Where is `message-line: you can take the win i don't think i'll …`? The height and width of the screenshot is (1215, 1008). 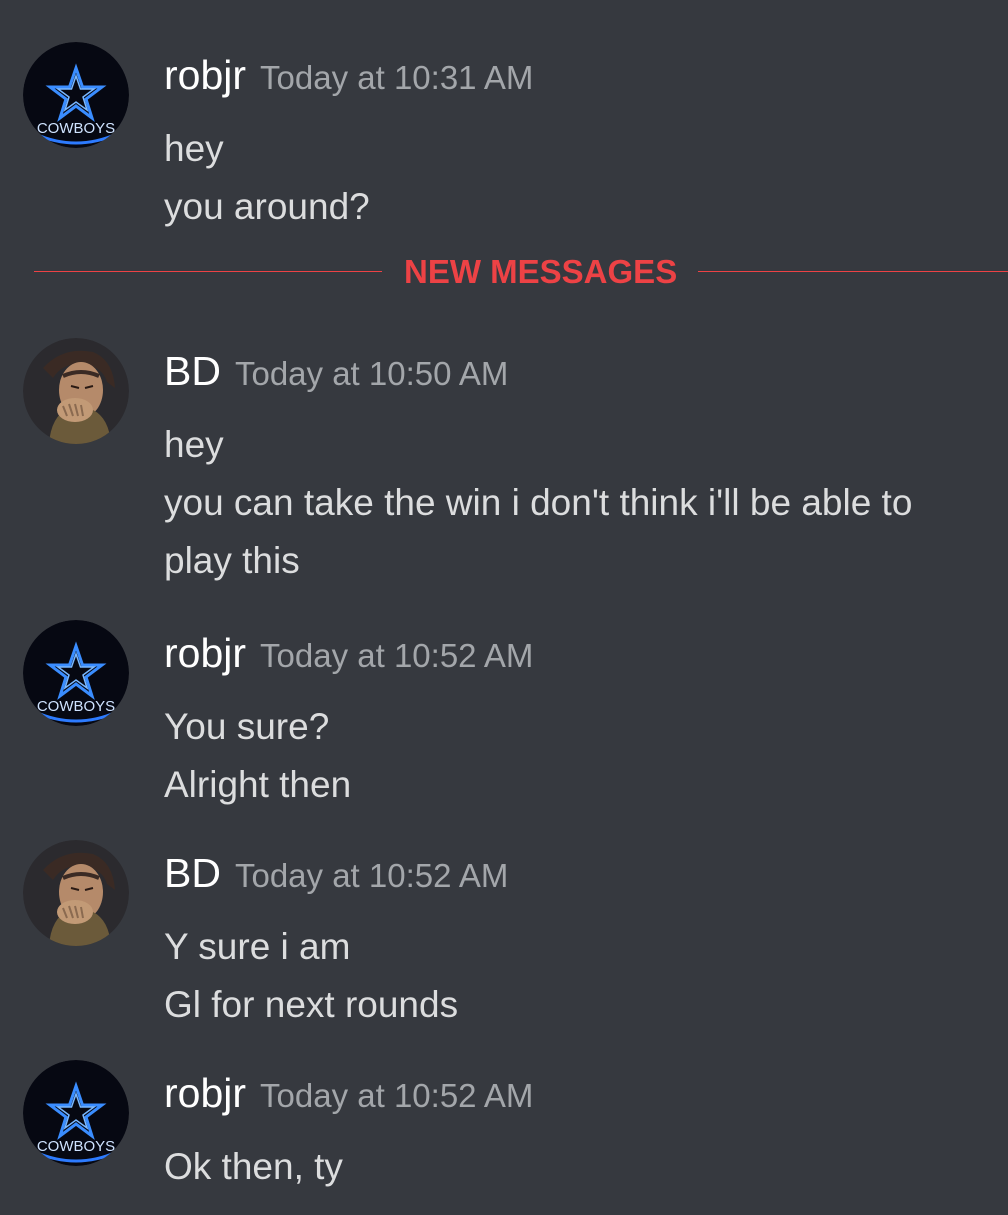 message-line: you can take the win i don't think i'll … is located at coordinates (538, 502).